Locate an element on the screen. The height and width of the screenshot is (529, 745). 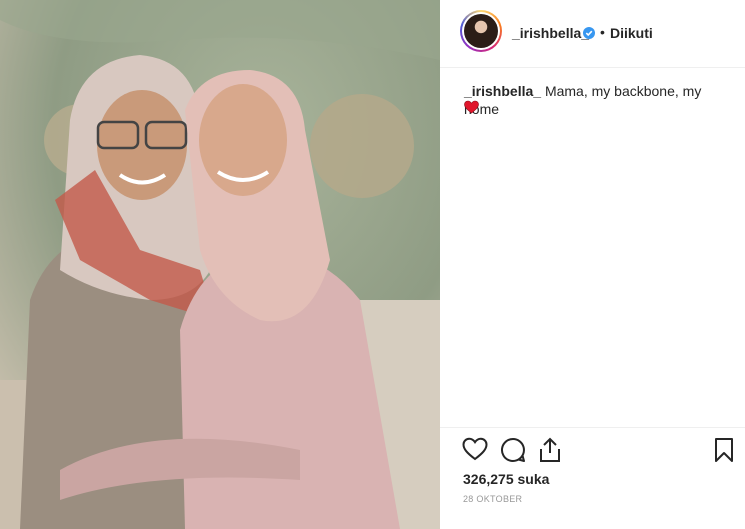
caption: _irishbella_ Mama, my backbone, my home is located at coordinates (599, 100).